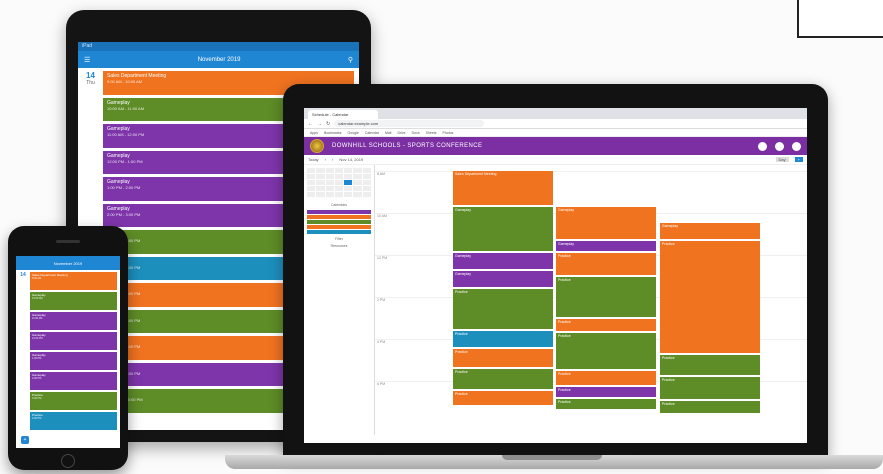 The width and height of the screenshot is (883, 474). I want to click on notifications-icon, so click(762, 146).